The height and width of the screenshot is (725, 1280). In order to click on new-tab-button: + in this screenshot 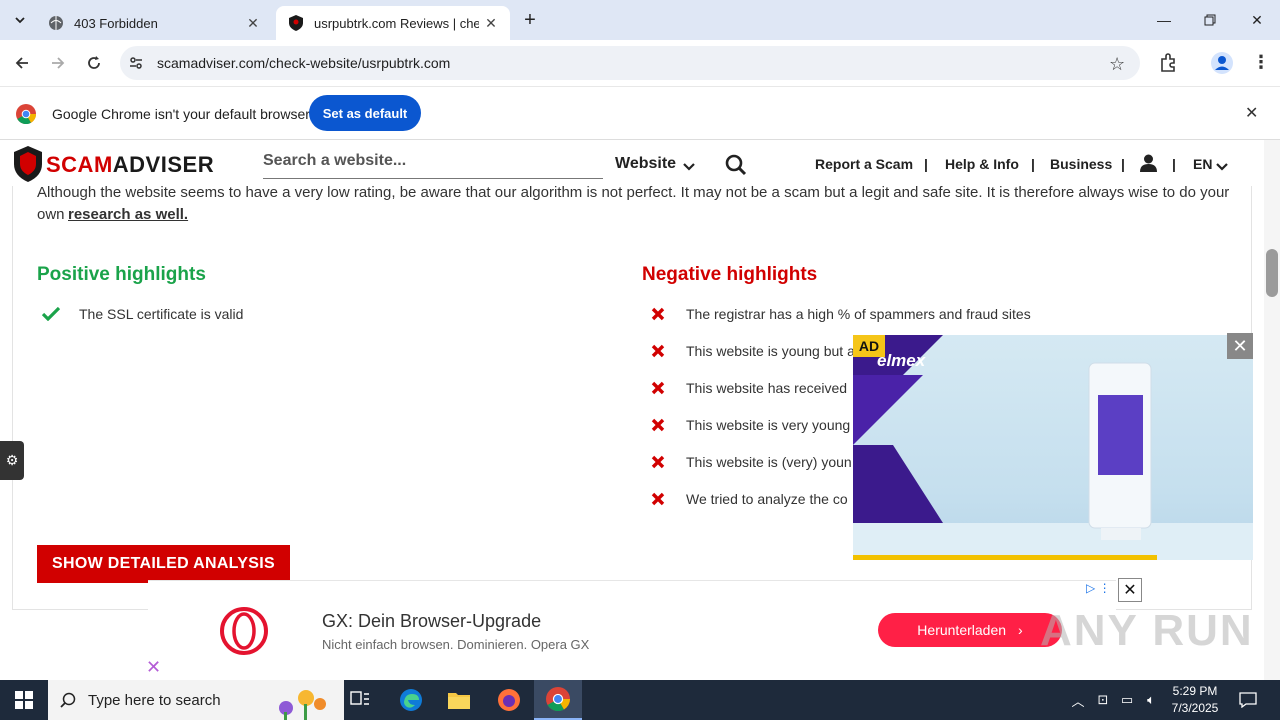, I will do `click(530, 20)`.